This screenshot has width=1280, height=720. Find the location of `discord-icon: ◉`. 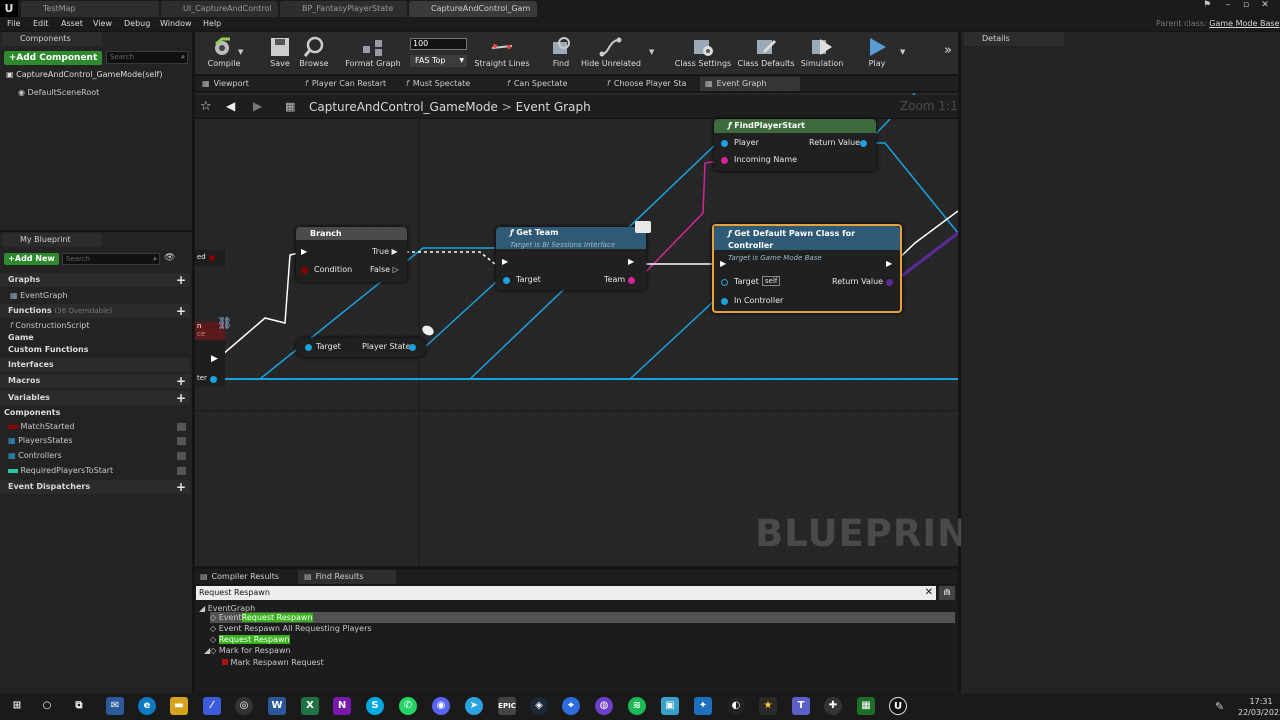

discord-icon: ◉ is located at coordinates (441, 706).